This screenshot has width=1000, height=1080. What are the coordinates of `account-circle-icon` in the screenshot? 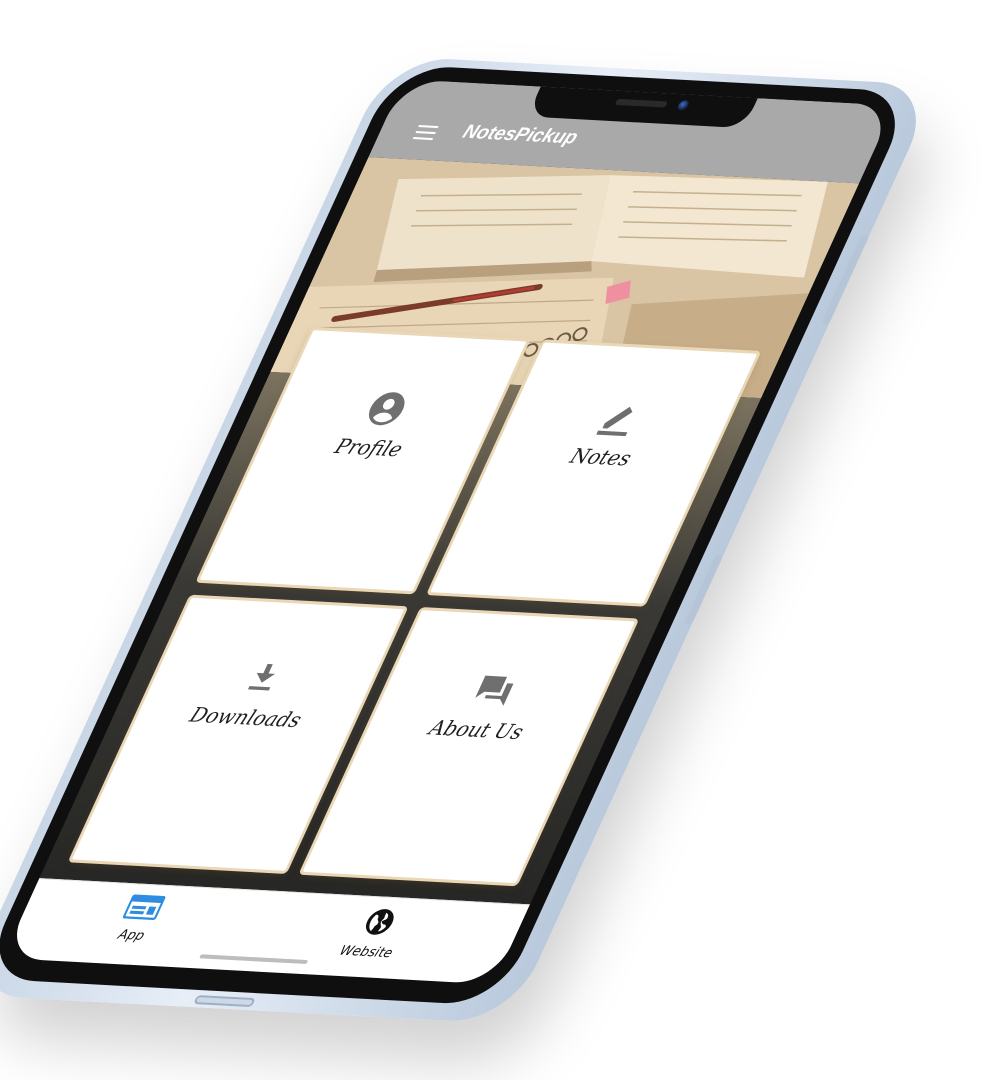 It's located at (386, 409).